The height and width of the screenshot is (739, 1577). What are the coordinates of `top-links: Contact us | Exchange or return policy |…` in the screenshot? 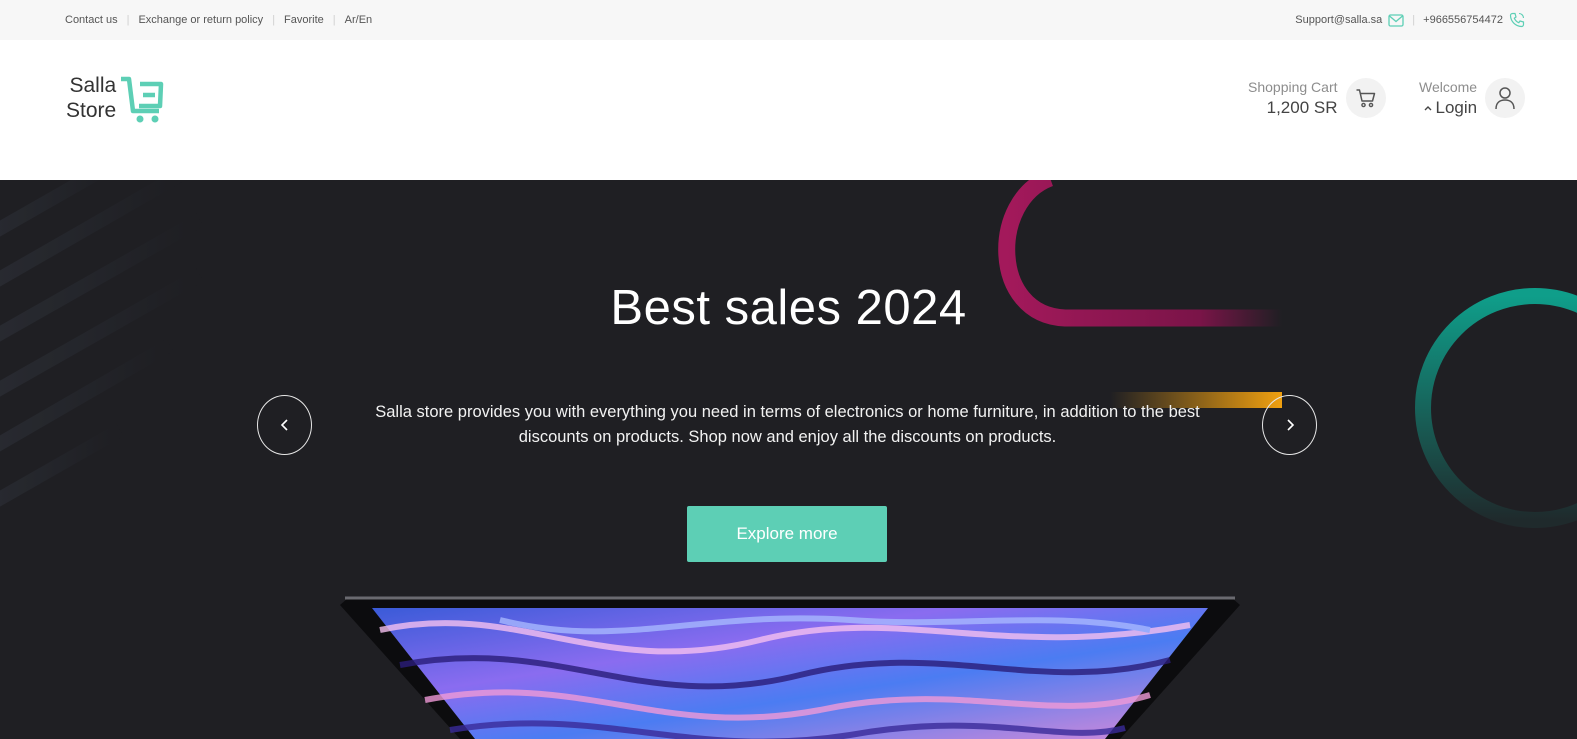 It's located at (218, 20).